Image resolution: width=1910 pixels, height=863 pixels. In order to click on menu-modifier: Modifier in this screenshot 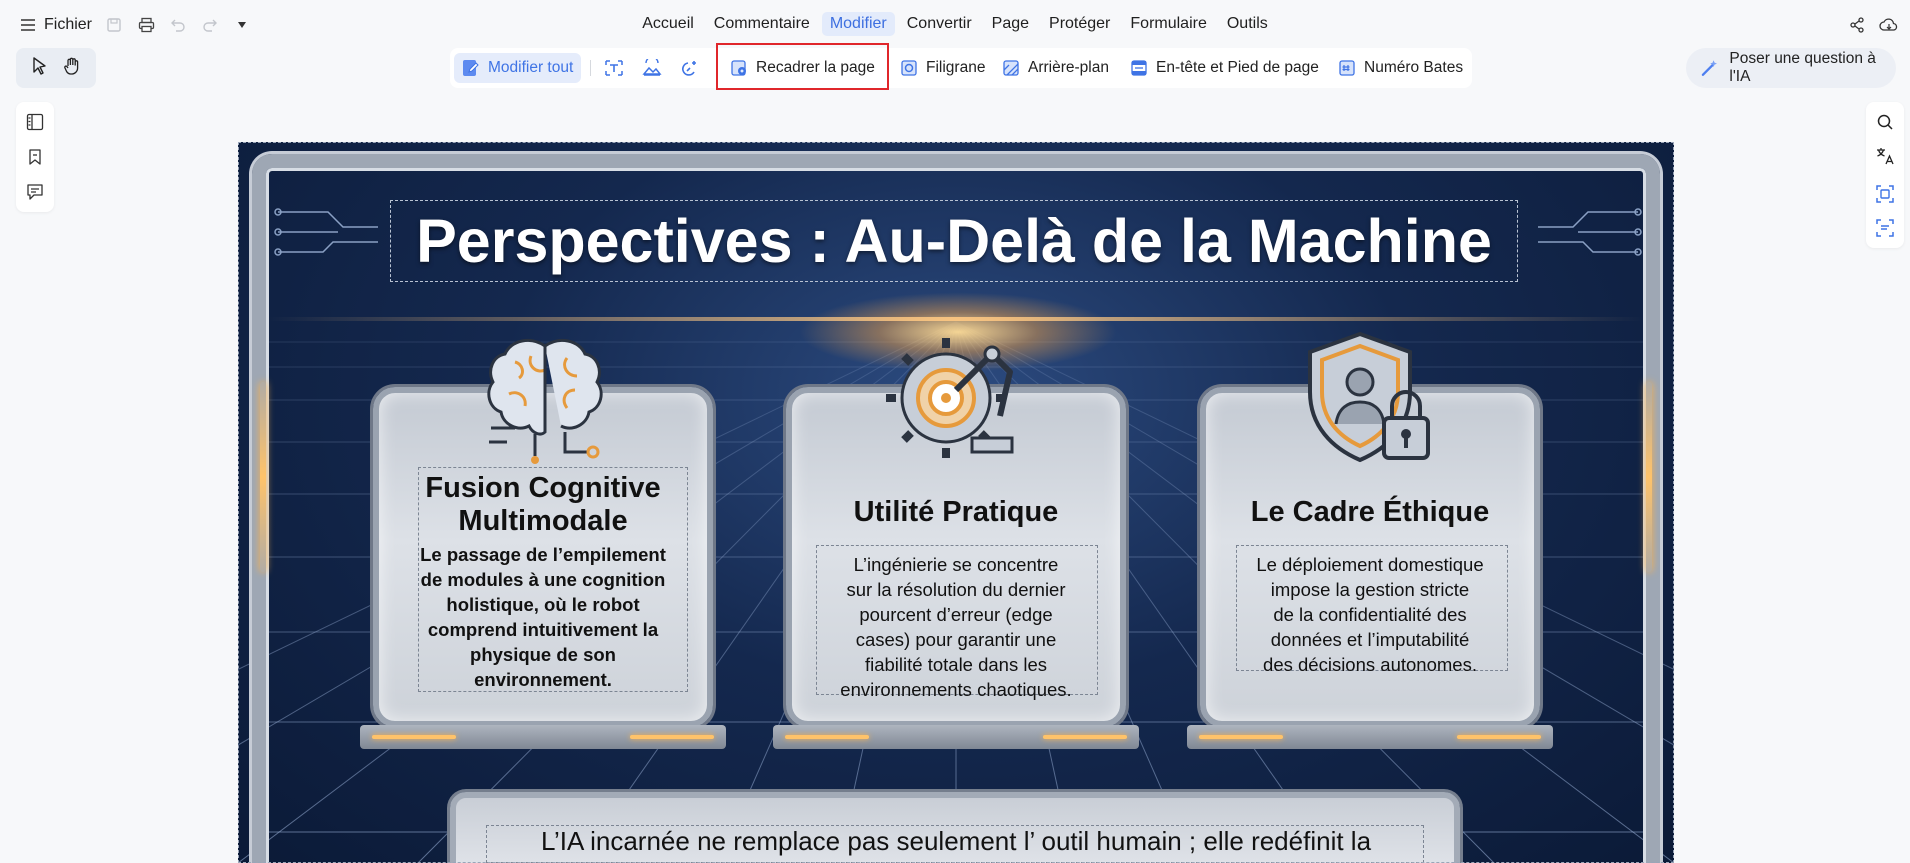, I will do `click(858, 24)`.